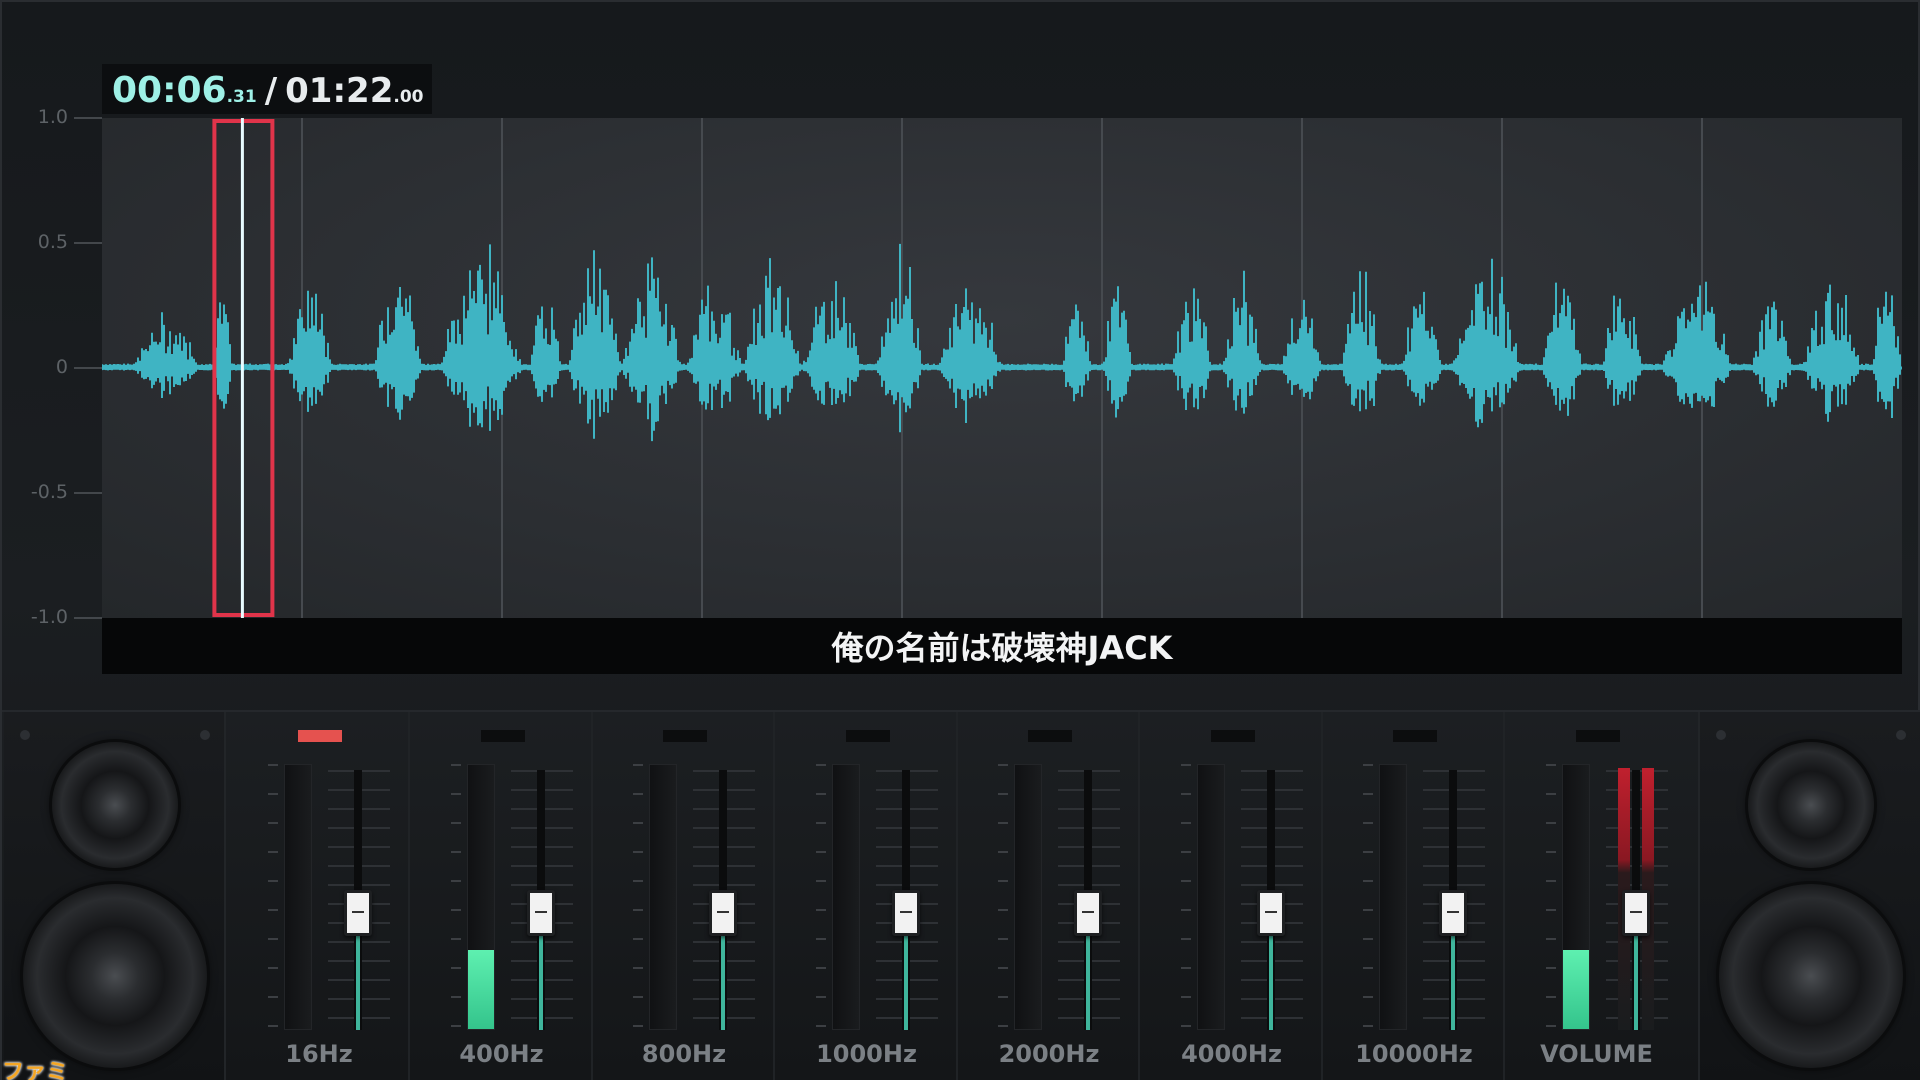  What do you see at coordinates (1414, 896) in the screenshot?
I see `channel-10000hz: 10000Hz` at bounding box center [1414, 896].